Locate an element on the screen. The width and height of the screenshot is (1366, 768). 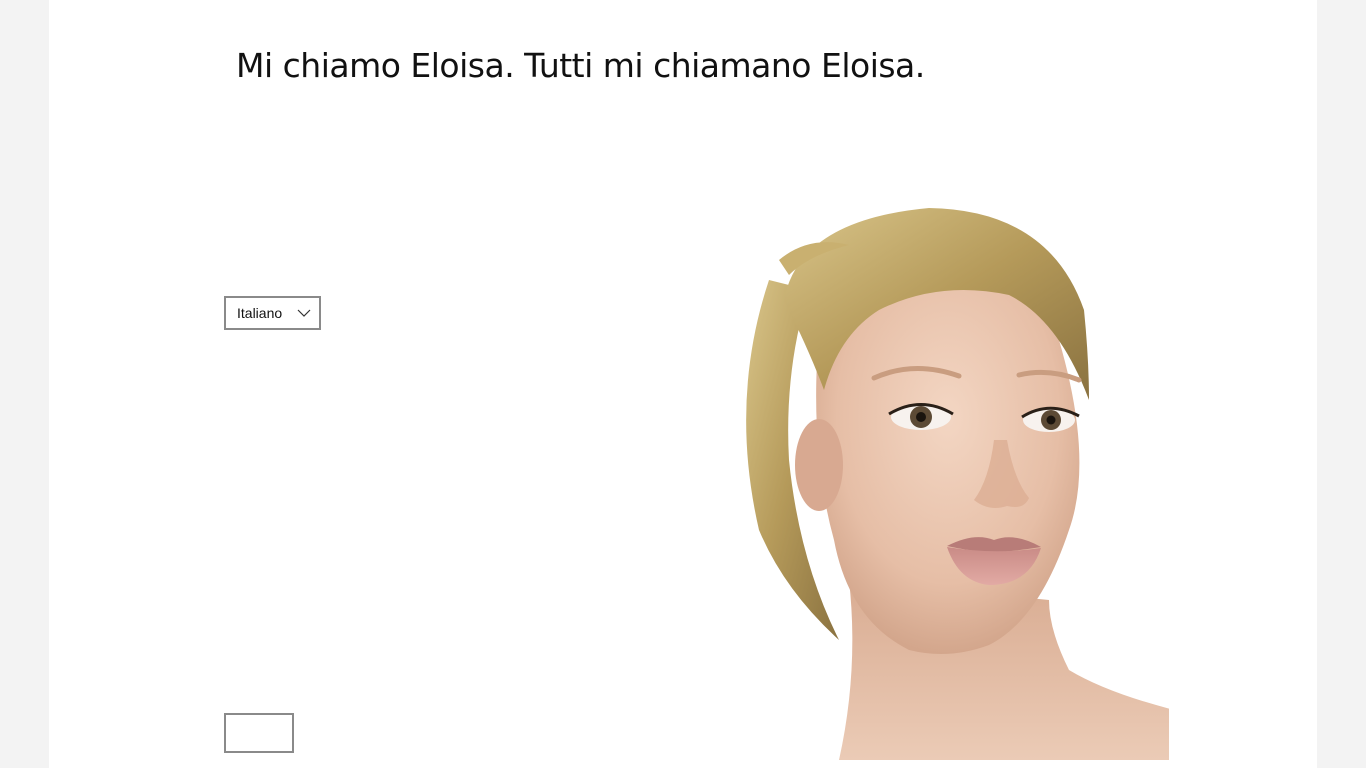
language-select: Italiano is located at coordinates (272, 313).